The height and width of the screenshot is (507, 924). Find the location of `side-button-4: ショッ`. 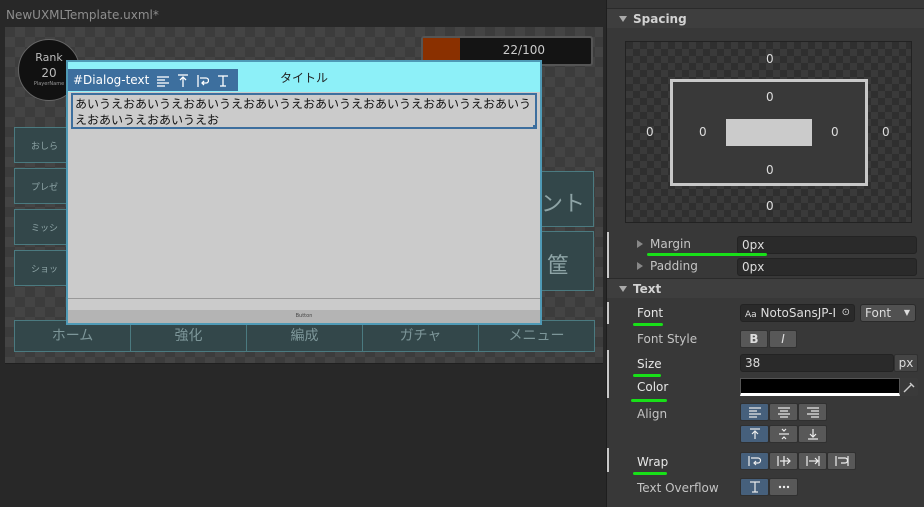

side-button-4: ショッ is located at coordinates (42, 268).